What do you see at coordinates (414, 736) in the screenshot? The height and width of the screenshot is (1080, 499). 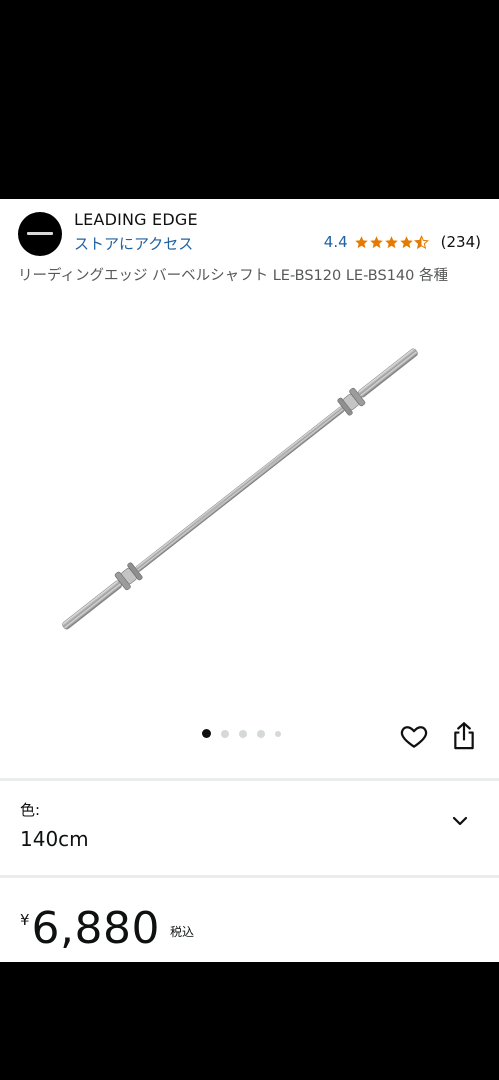 I see `heart-icon` at bounding box center [414, 736].